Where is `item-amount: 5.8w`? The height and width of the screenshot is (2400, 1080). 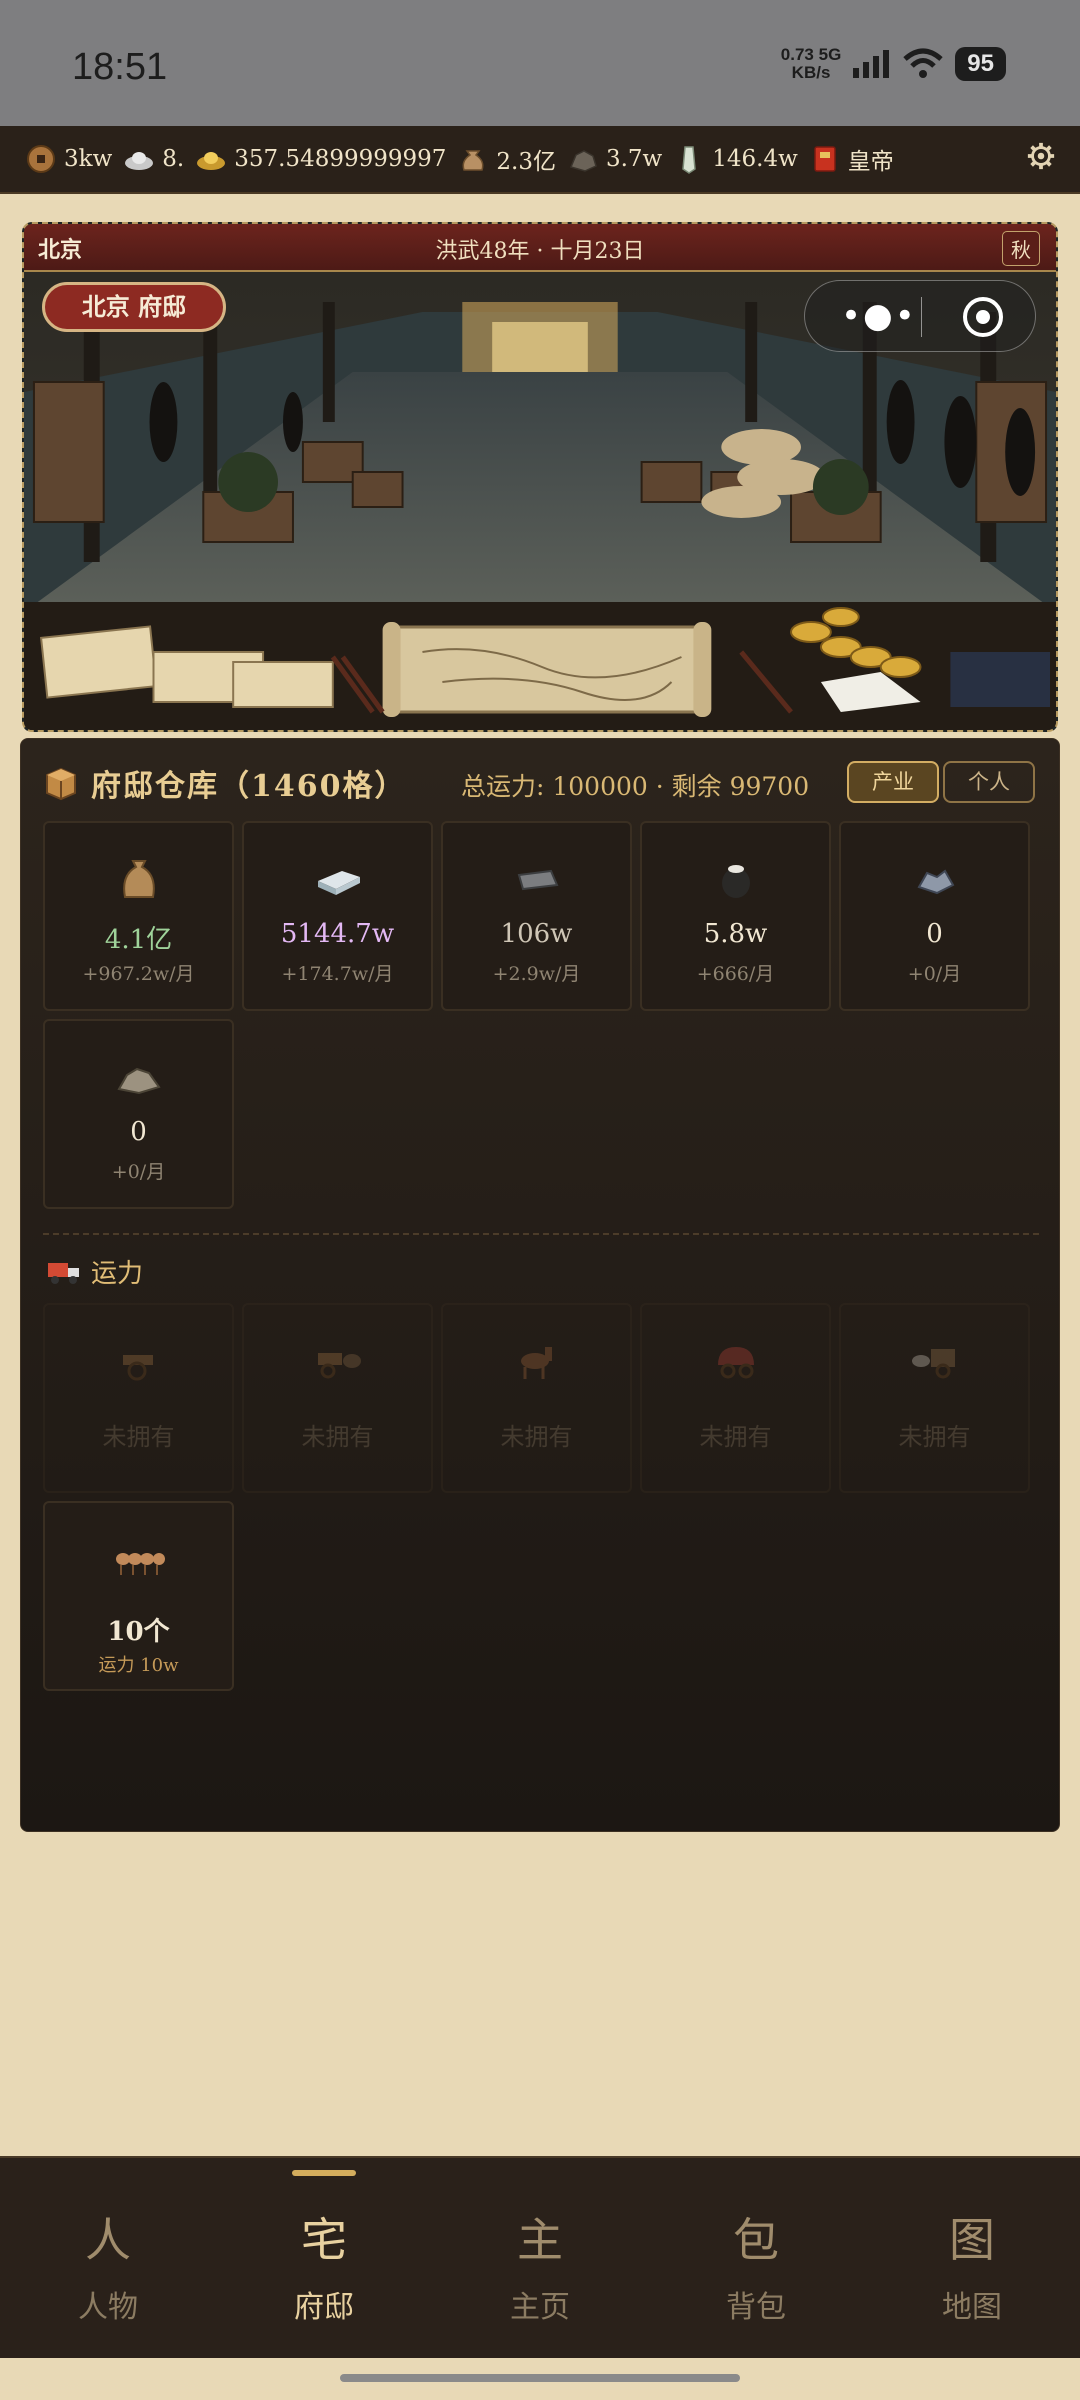 item-amount: 5.8w is located at coordinates (735, 934).